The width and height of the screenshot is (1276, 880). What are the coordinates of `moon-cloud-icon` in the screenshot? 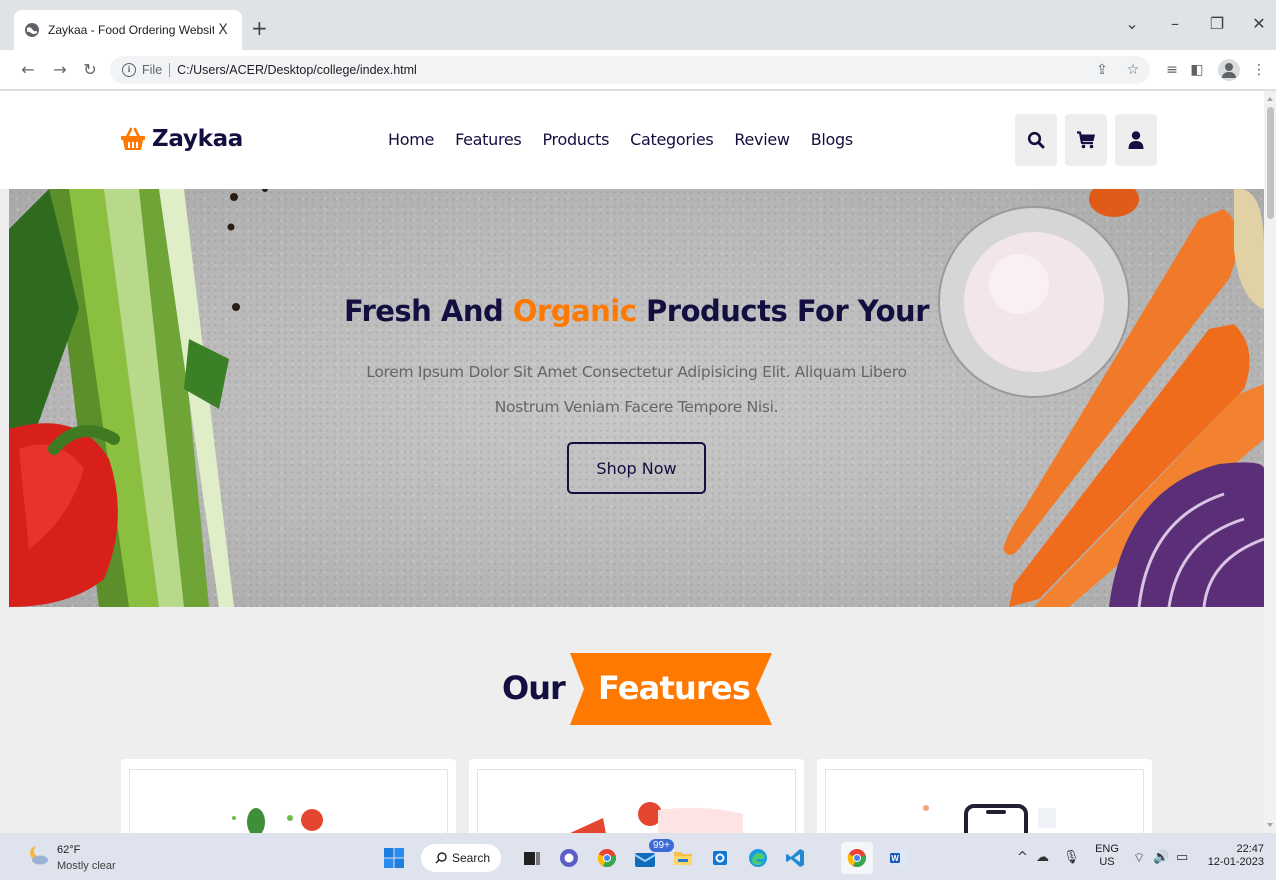 It's located at (39, 855).